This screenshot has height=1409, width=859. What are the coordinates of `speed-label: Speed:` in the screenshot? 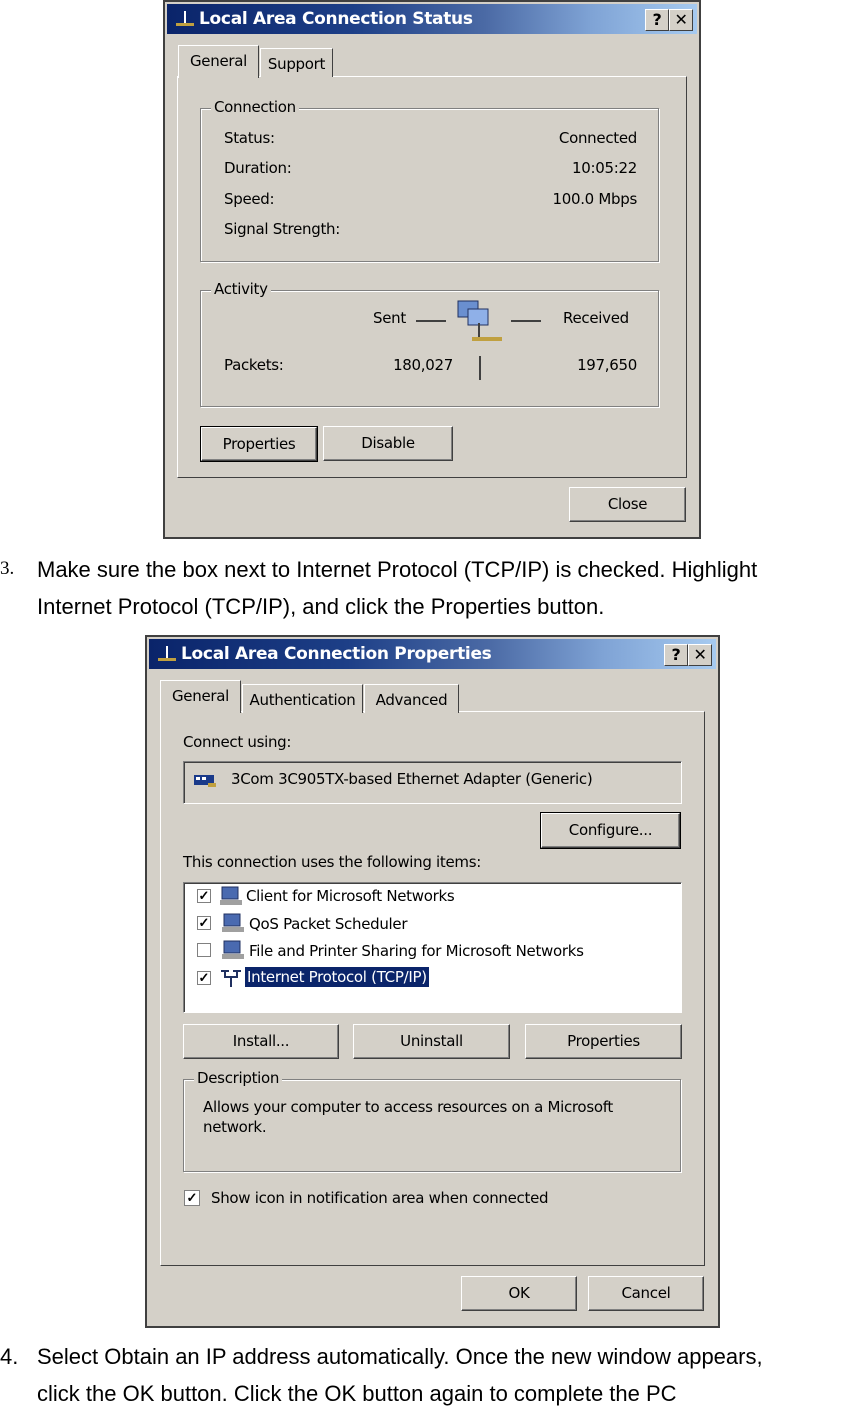 It's located at (249, 199).